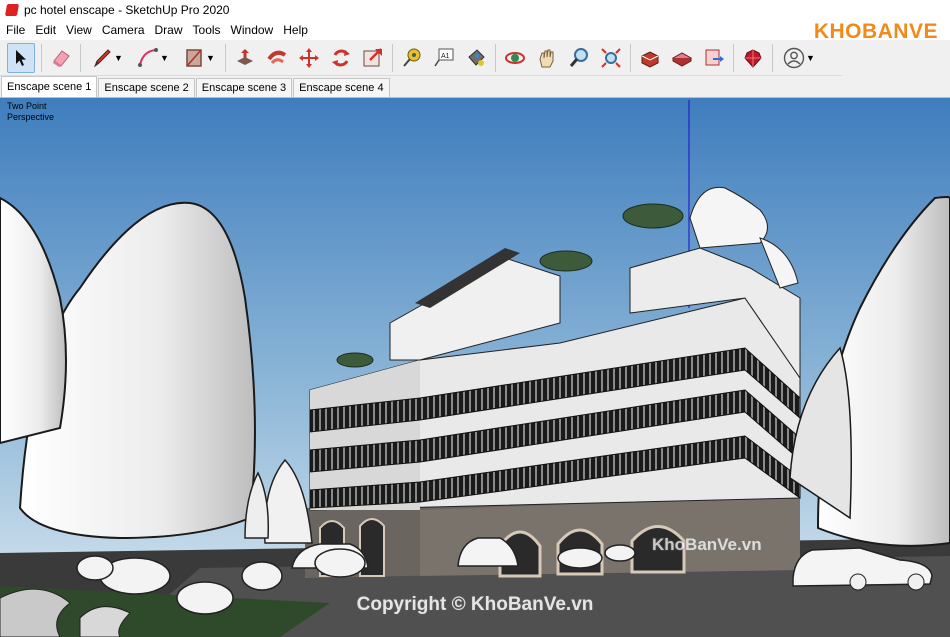 Image resolution: width=950 pixels, height=637 pixels. Describe the element at coordinates (194, 57) in the screenshot. I see `rectangle-icon` at that location.